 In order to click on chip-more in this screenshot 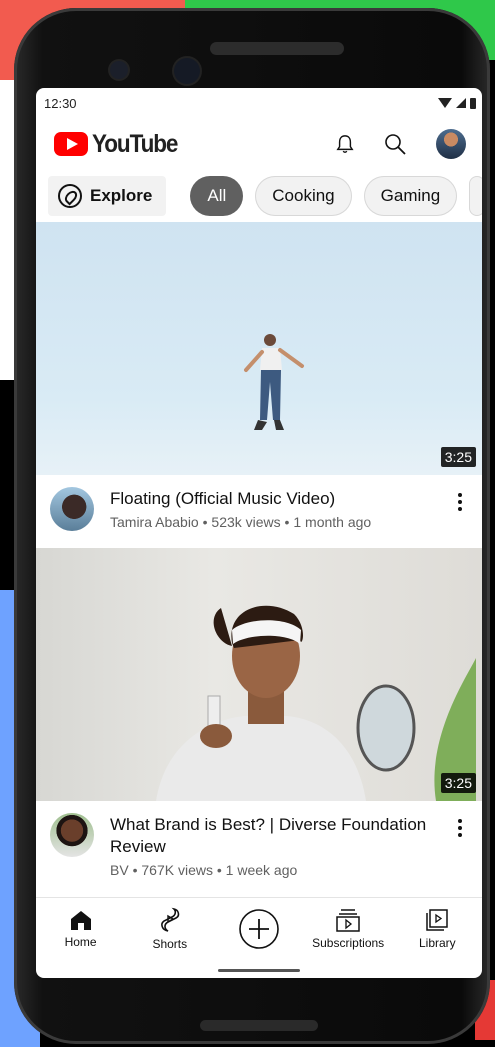, I will do `click(475, 196)`.